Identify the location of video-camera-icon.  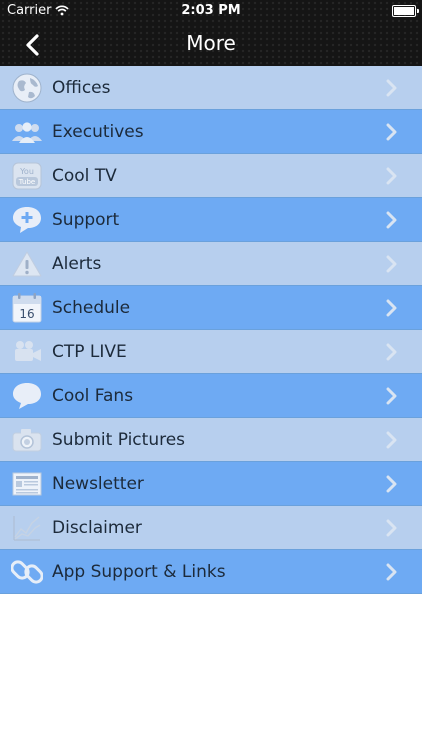
(27, 352).